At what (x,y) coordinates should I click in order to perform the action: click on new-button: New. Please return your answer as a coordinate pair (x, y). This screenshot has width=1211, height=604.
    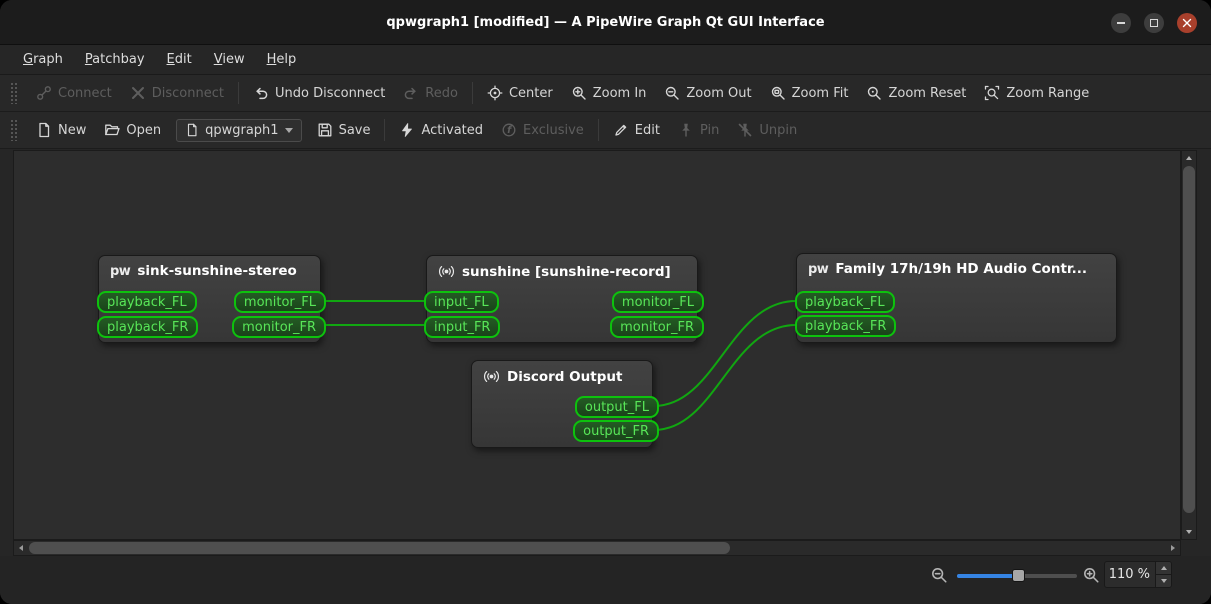
    Looking at the image, I should click on (61, 130).